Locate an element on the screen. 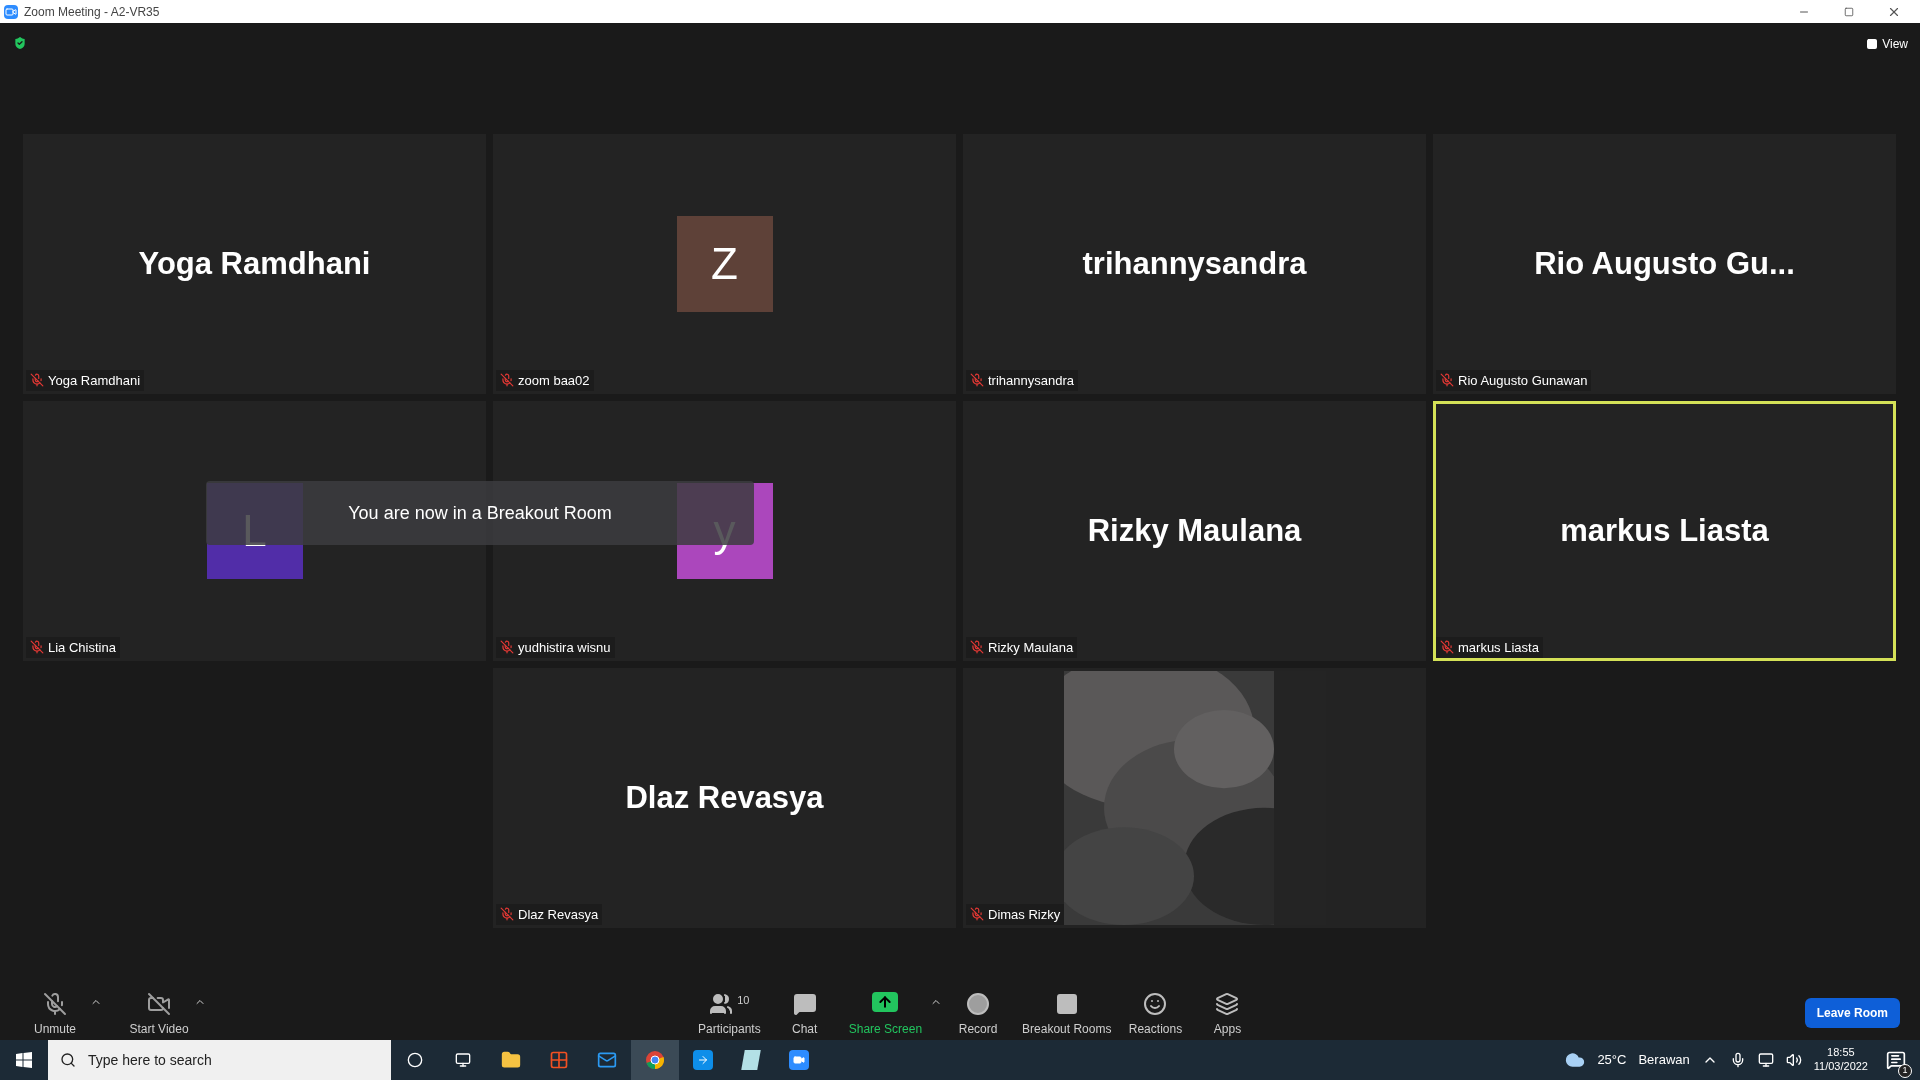  leave-room-button: Leave Room is located at coordinates (1852, 1013).